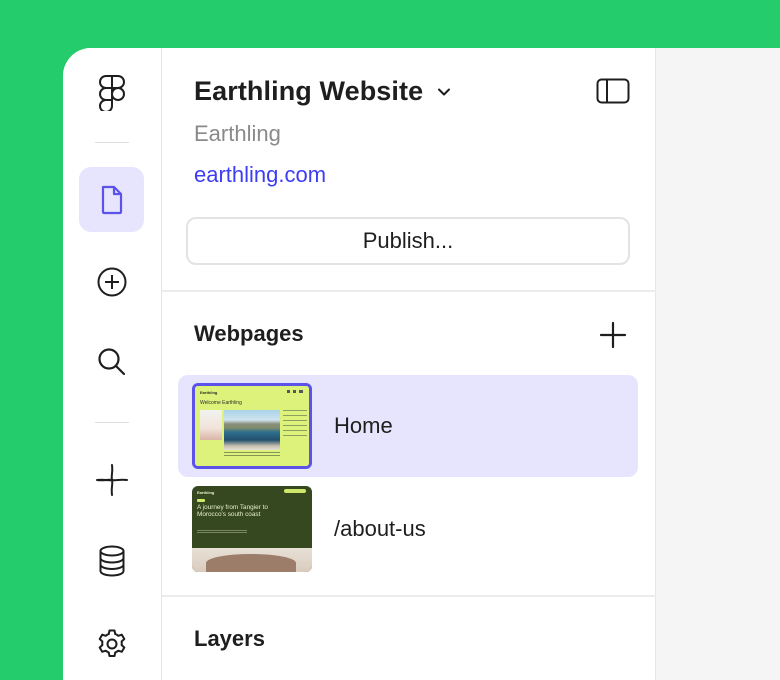  I want to click on layers-heading: Layers, so click(229, 638).